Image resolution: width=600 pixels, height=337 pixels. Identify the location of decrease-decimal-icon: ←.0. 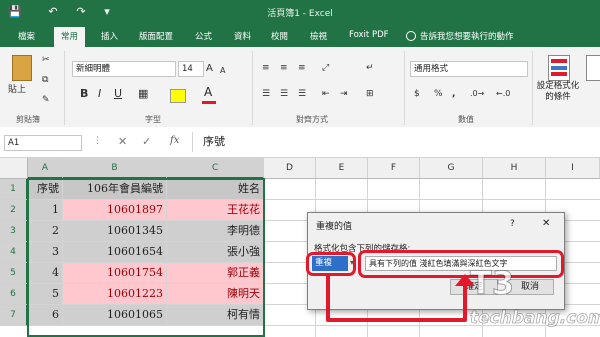
(503, 94).